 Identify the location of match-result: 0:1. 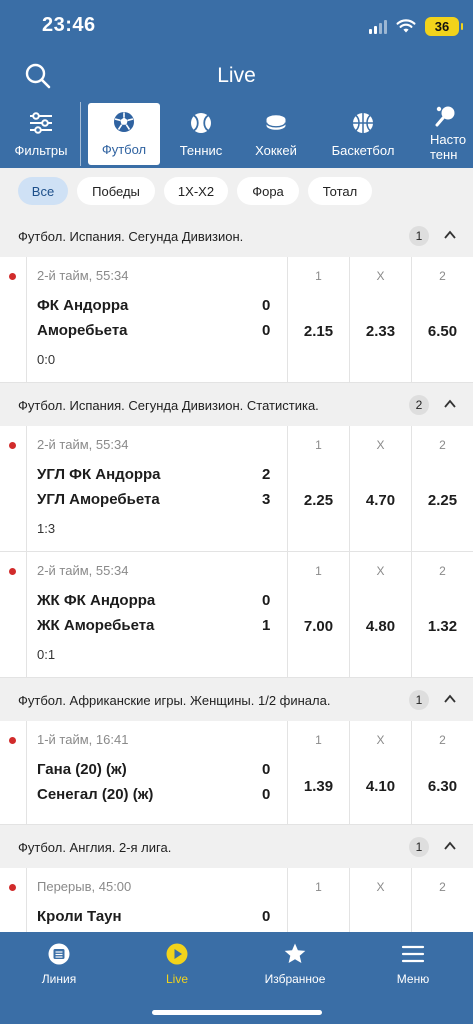
(46, 654).